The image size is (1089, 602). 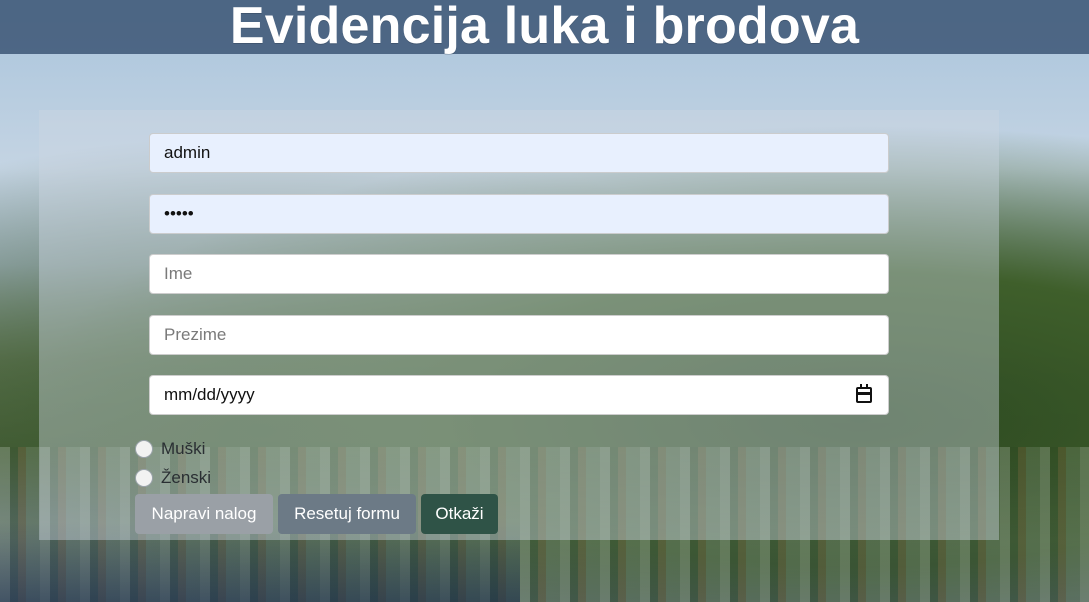 What do you see at coordinates (204, 514) in the screenshot?
I see `create-account-button: Napravi nalog` at bounding box center [204, 514].